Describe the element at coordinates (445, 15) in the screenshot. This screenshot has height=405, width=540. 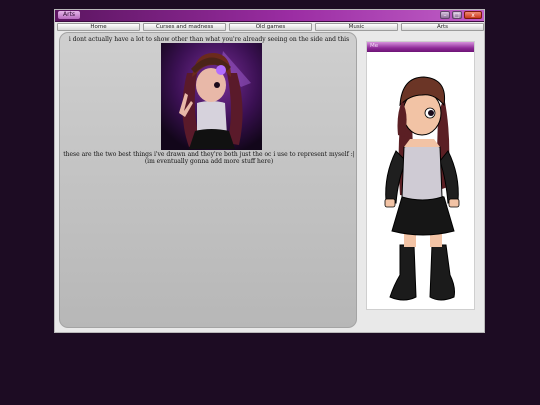
I see `minimize-button: –` at that location.